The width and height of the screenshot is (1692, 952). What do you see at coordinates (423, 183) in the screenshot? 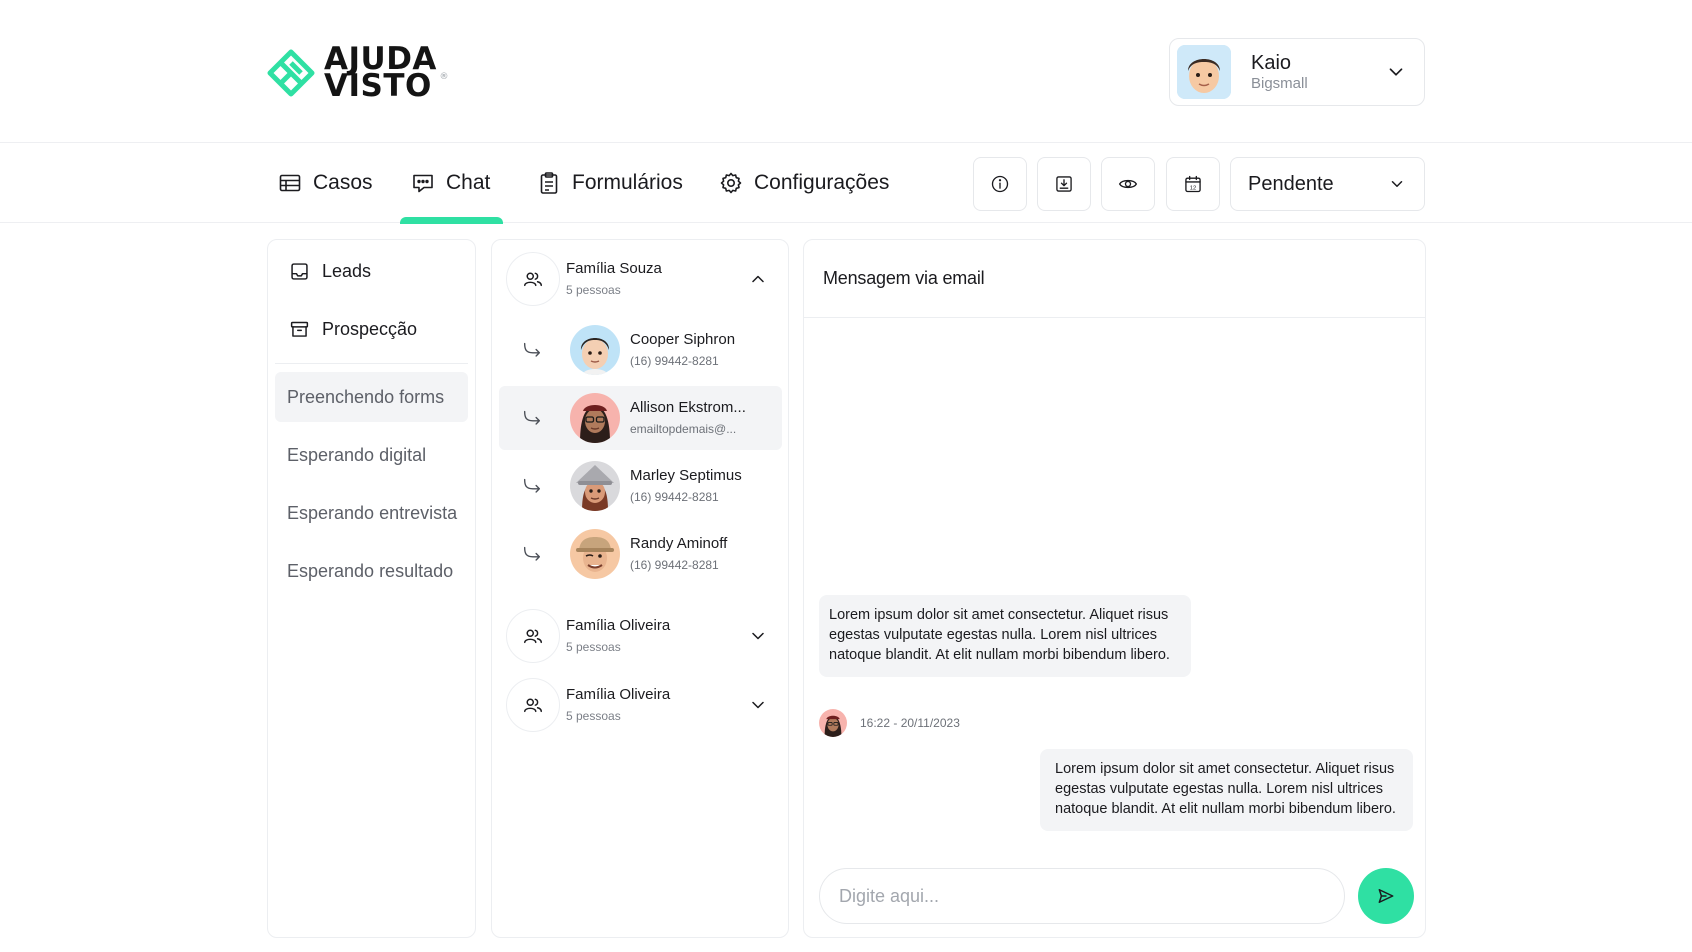
I see `chat-icon` at bounding box center [423, 183].